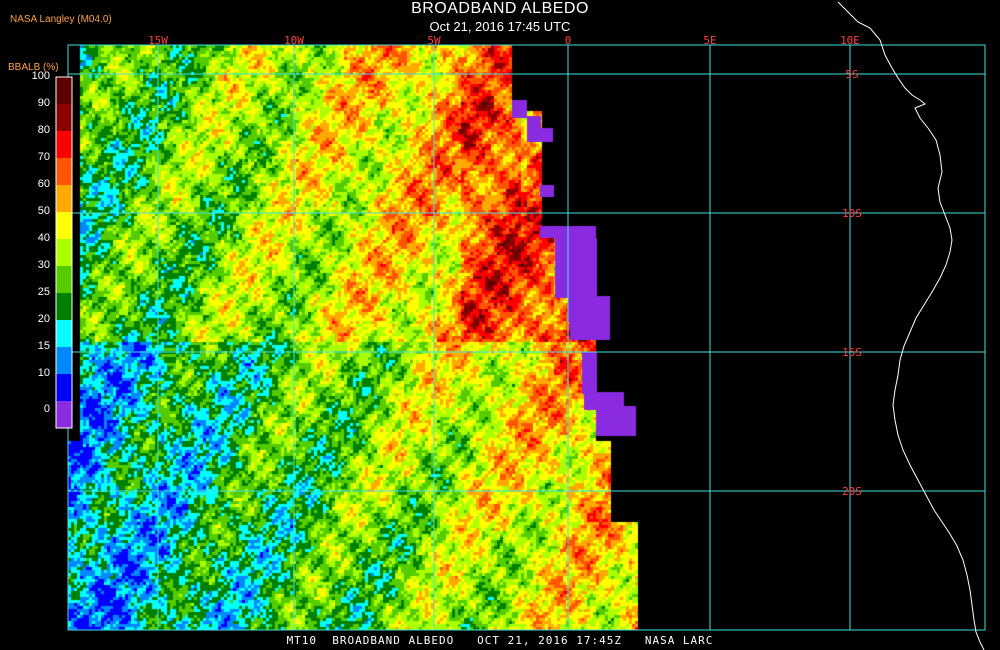 The height and width of the screenshot is (650, 1000). I want to click on latitude-label: 10S, so click(852, 213).